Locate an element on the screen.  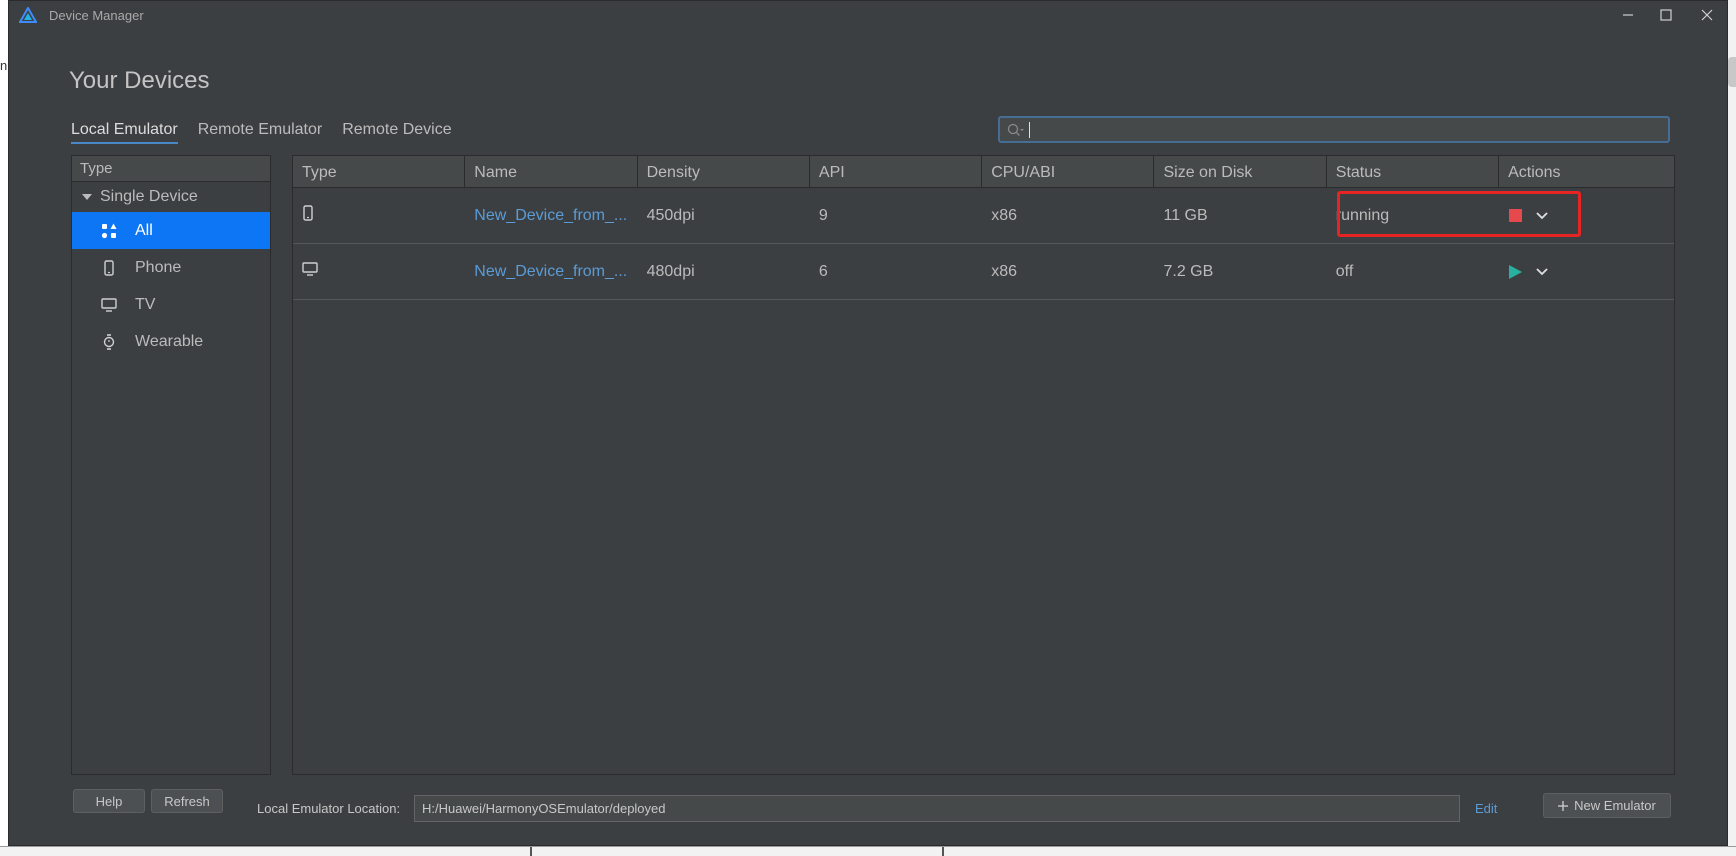
size-cell: 7.2 GB is located at coordinates (1188, 271).